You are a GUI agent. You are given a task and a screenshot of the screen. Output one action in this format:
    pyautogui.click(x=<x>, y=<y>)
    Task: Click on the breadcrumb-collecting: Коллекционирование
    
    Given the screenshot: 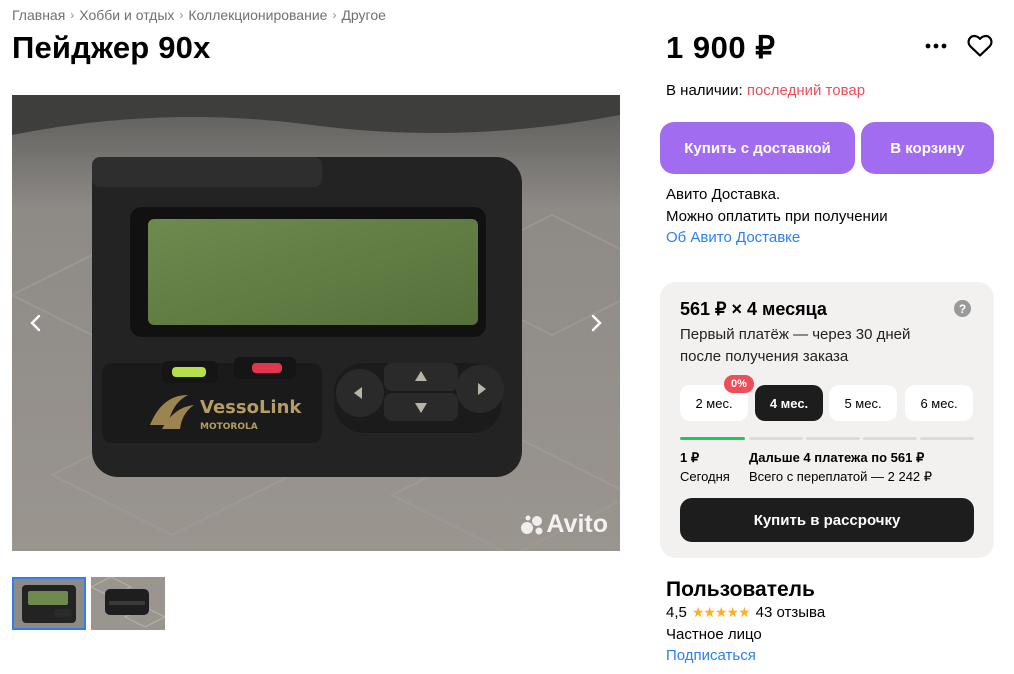 What is the action you would take?
    pyautogui.click(x=257, y=15)
    